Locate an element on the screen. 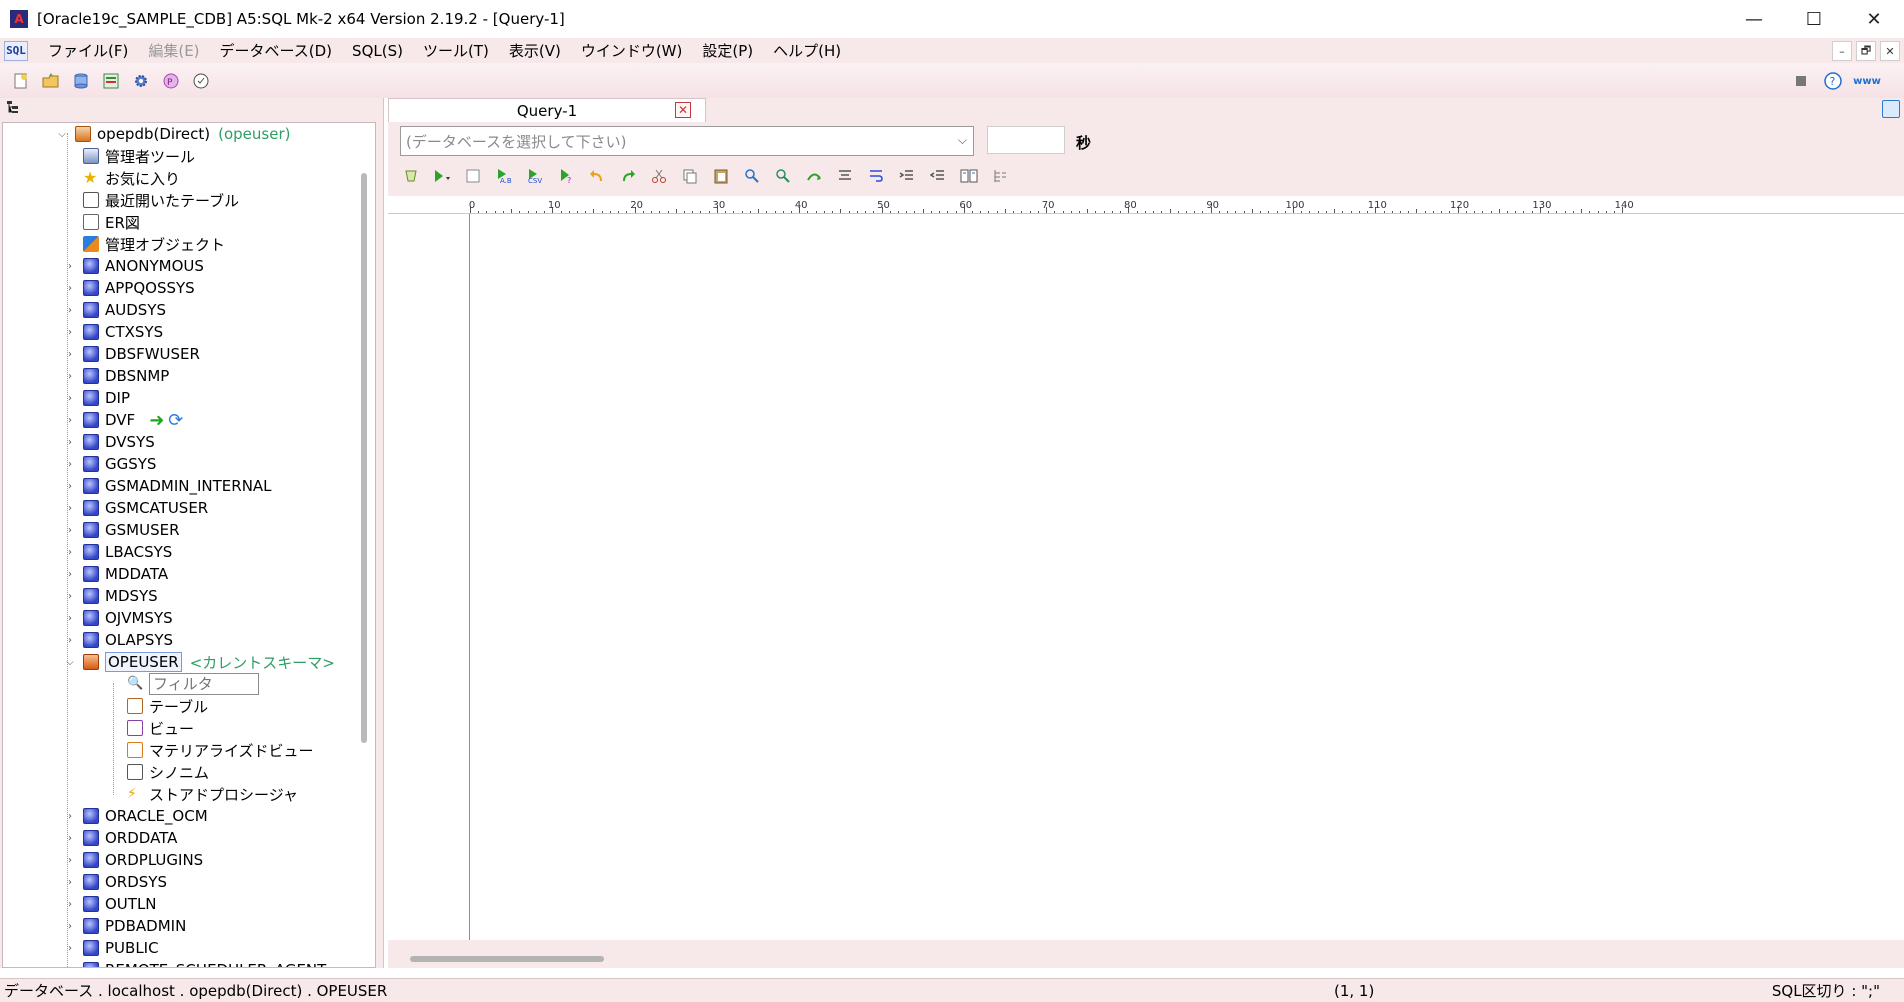 The height and width of the screenshot is (1002, 1904). run-to-ab-icon: A.B is located at coordinates (504, 176).